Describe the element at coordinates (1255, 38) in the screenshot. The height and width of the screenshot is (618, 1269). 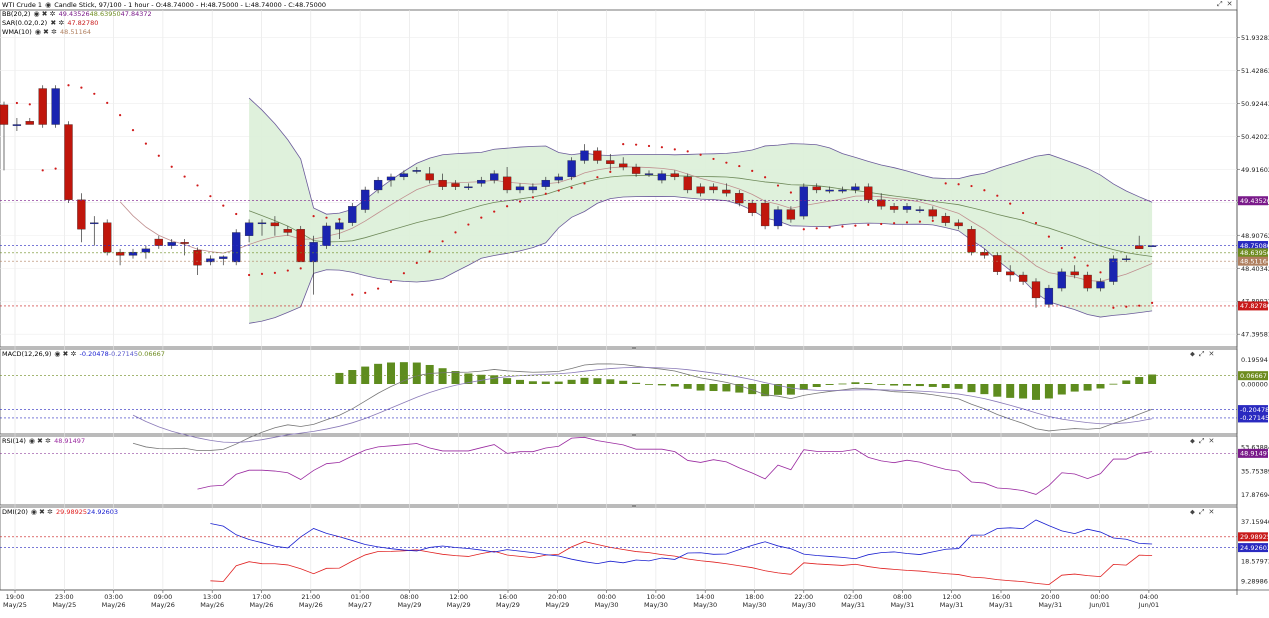
I see `price-tick-label: 51.93283` at that location.